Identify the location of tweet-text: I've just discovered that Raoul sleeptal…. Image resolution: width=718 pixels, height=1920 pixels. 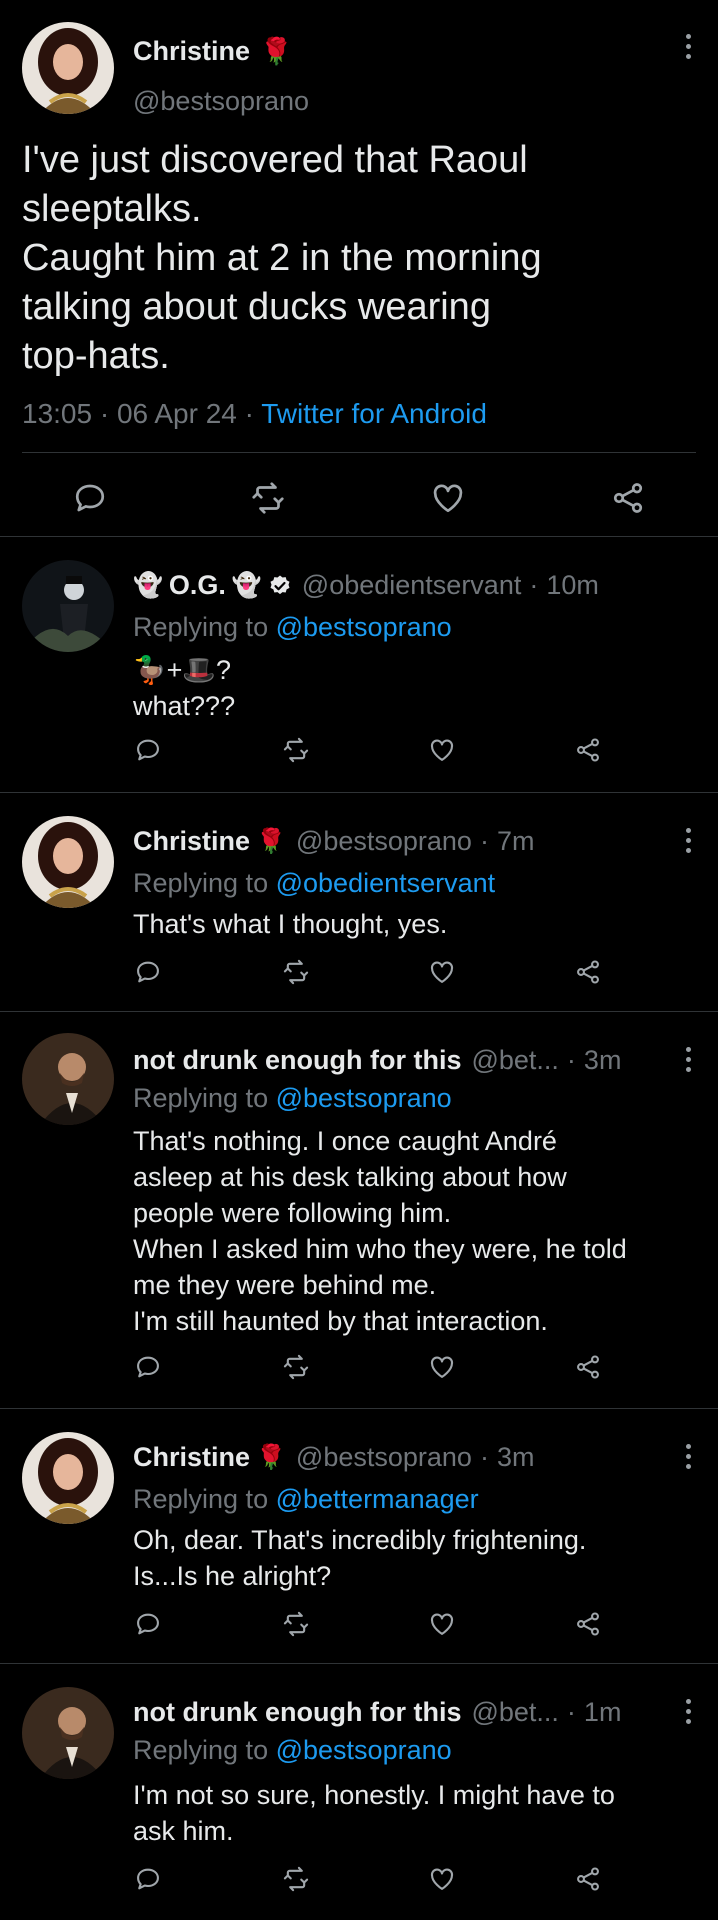
(282, 258).